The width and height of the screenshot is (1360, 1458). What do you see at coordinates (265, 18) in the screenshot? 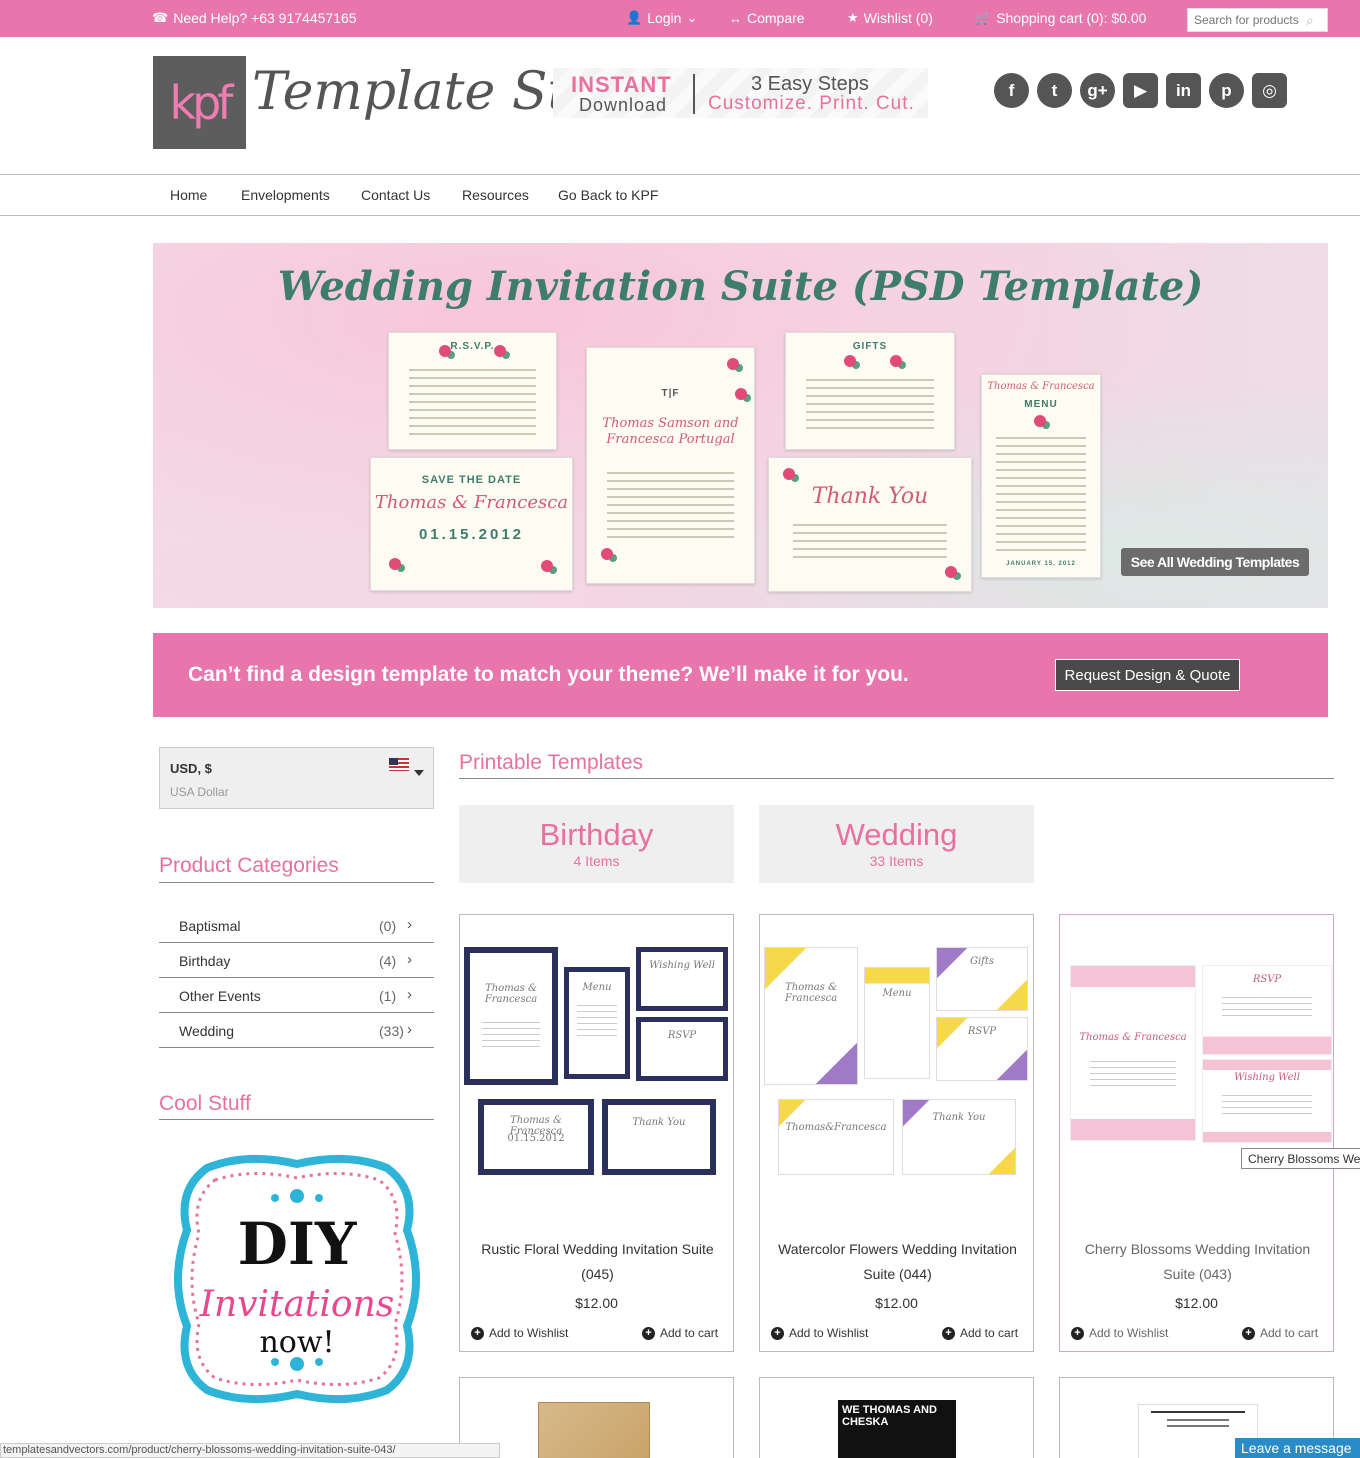
I see `help-text: Need Help? +63 9174457165` at bounding box center [265, 18].